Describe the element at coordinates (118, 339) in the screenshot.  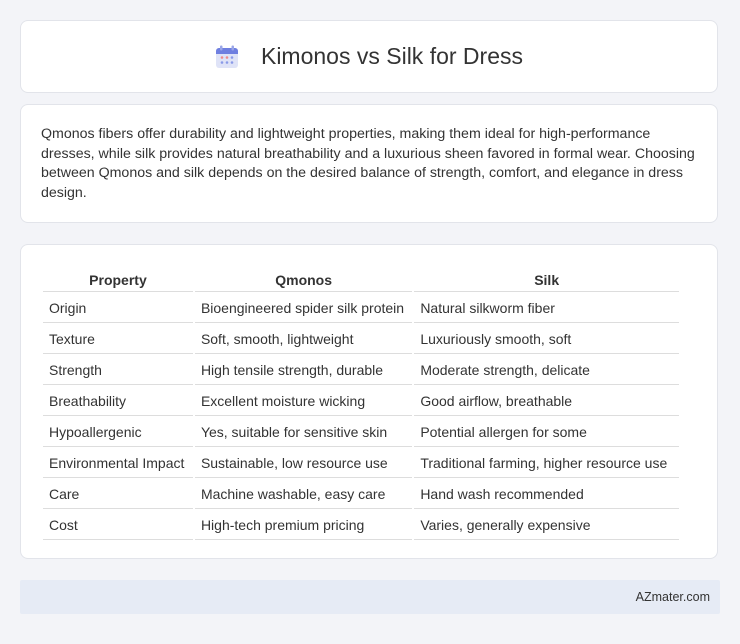
I see `cell-property: Texture` at that location.